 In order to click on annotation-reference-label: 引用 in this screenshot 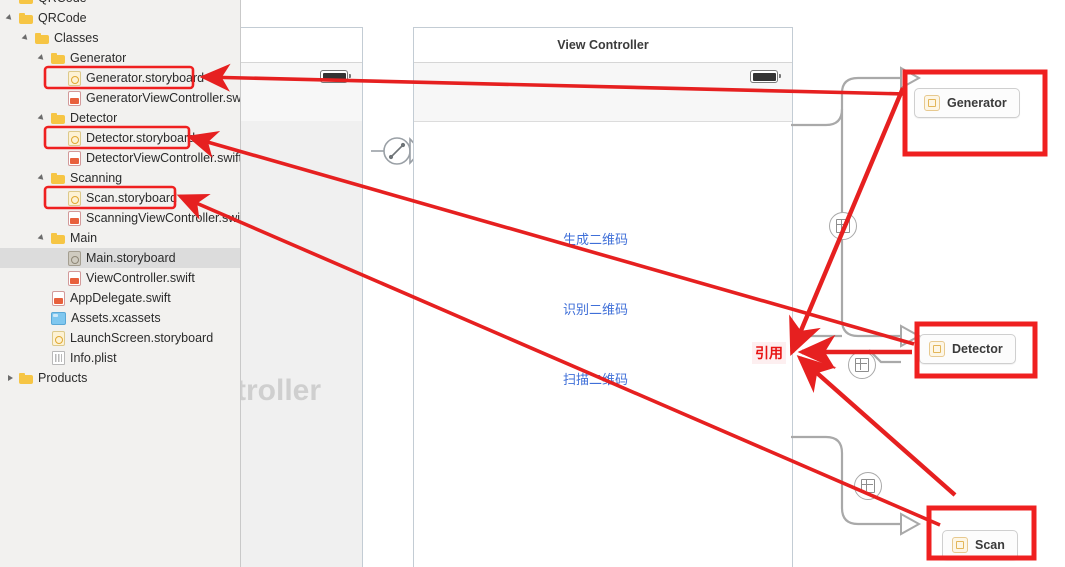, I will do `click(769, 353)`.